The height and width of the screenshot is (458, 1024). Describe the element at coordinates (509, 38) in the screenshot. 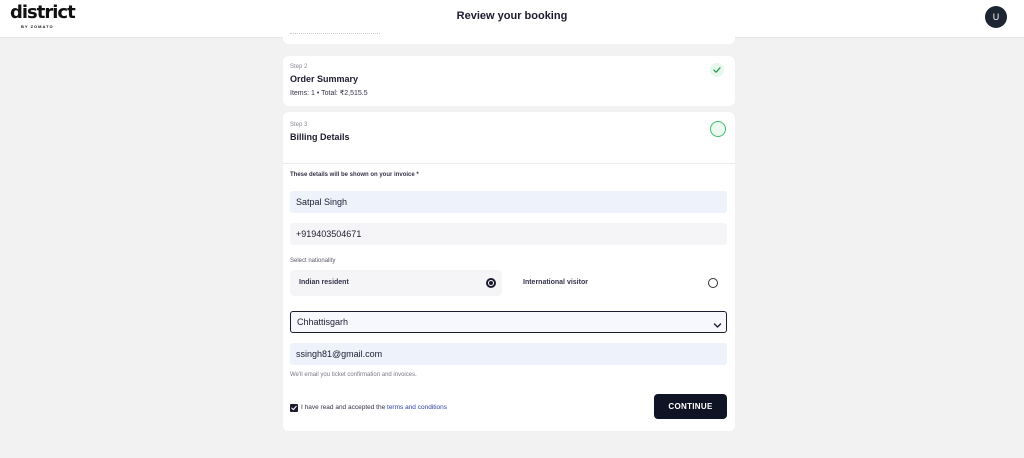

I see `step-1-card-partial` at that location.